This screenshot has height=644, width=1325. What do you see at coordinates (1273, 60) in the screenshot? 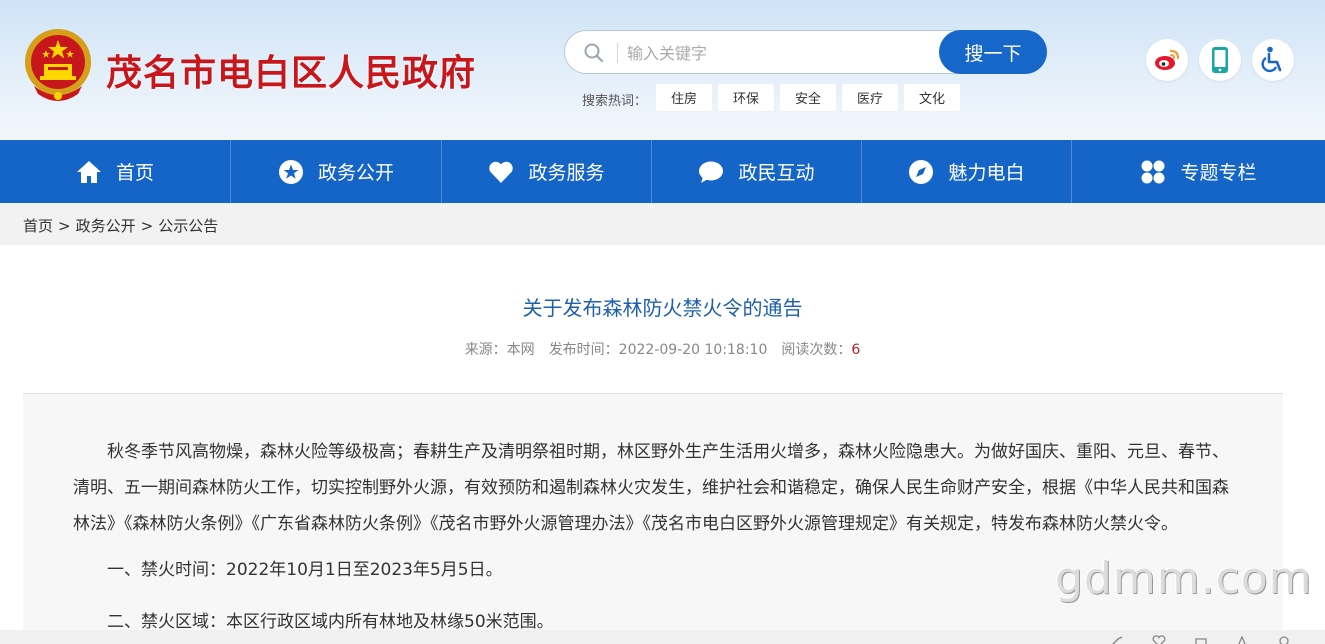
I see `accessibility-icon` at bounding box center [1273, 60].